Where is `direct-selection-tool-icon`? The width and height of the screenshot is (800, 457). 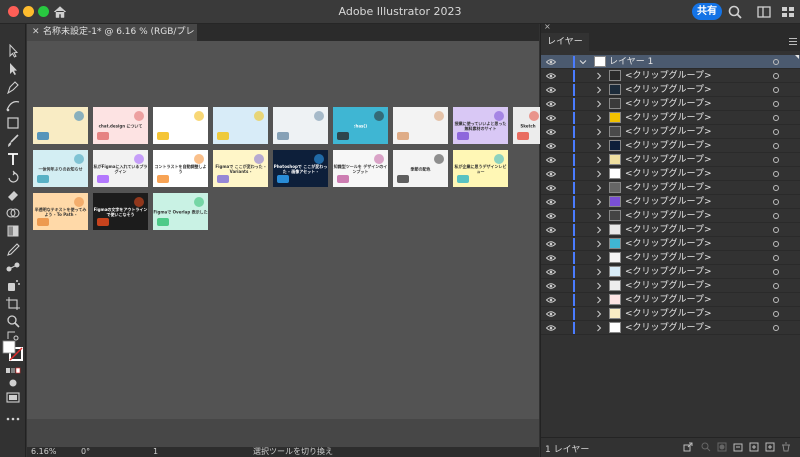
direct-selection-tool-icon is located at coordinates (13, 69).